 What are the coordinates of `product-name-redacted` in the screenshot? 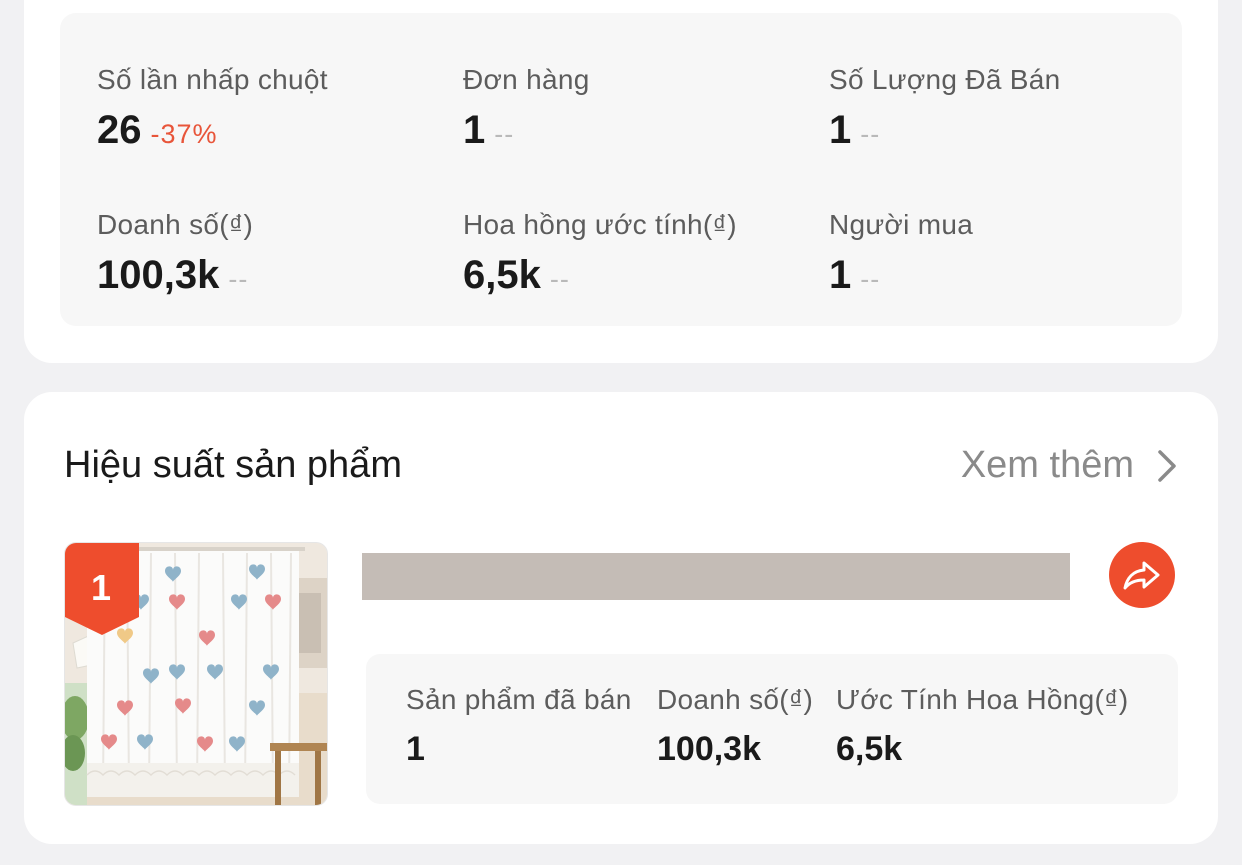 It's located at (716, 576).